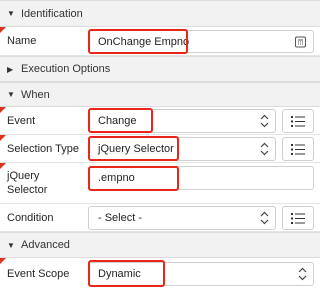 The height and width of the screenshot is (293, 320). I want to click on condition-value: - Select -, so click(120, 218).